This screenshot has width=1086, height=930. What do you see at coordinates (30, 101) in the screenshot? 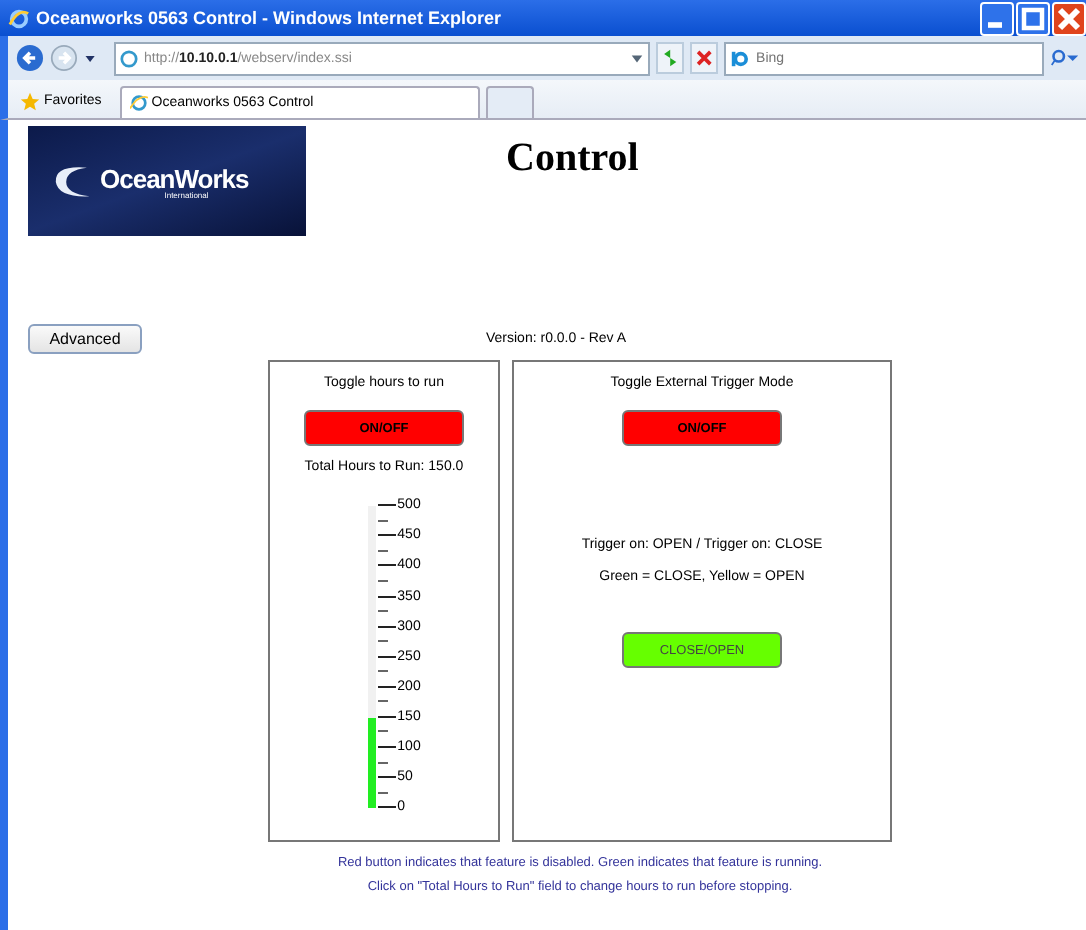
I see `star-icon` at bounding box center [30, 101].